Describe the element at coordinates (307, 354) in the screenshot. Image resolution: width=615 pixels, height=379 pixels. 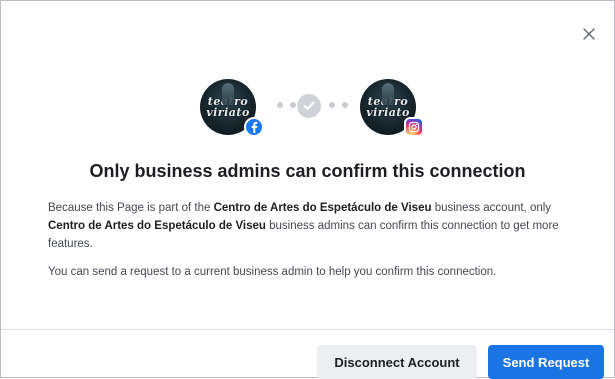
I see `dialog-footer: Disconnect Account Send Request` at that location.